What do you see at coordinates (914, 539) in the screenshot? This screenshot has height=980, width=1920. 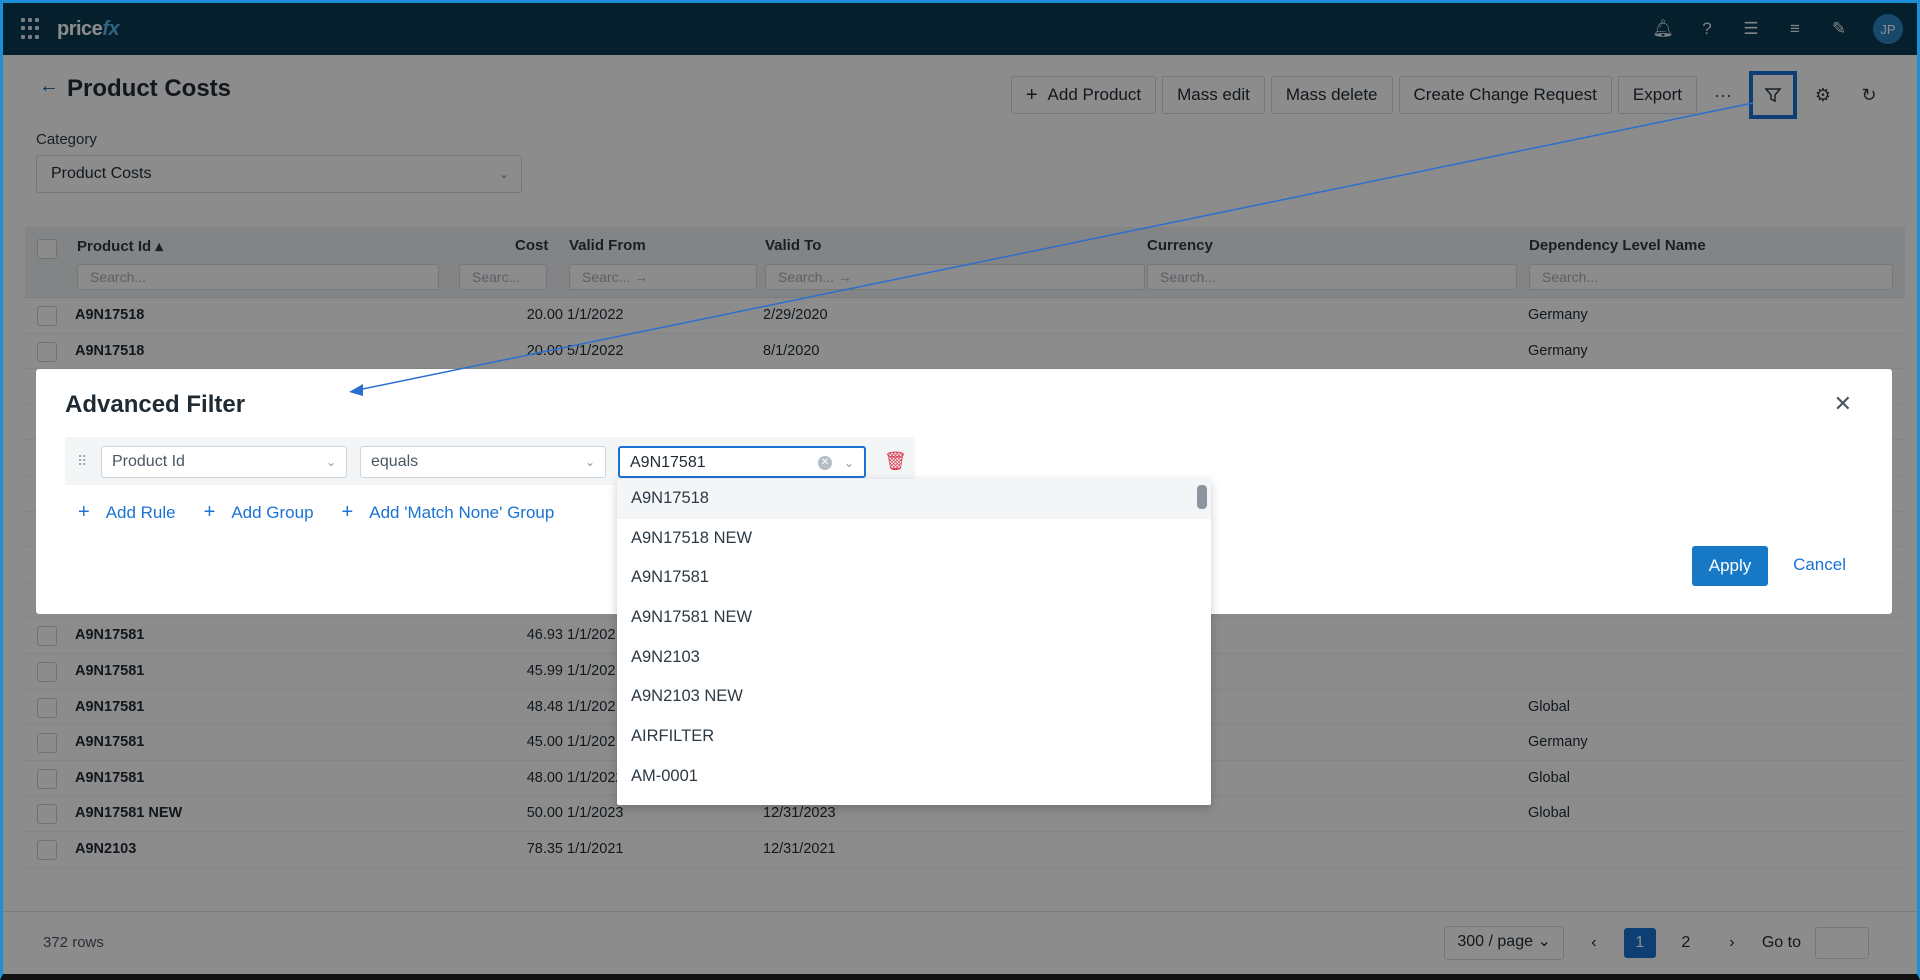 I see `dropdown-option: A9N17518 NEW` at bounding box center [914, 539].